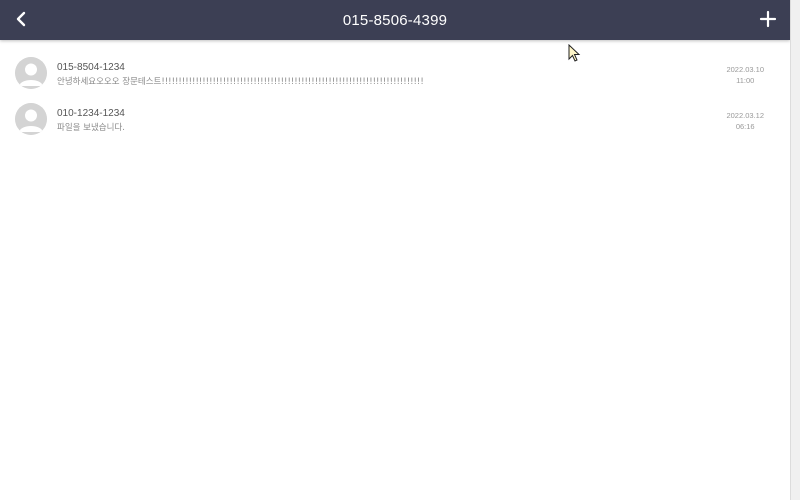 The height and width of the screenshot is (500, 800). Describe the element at coordinates (745, 80) in the screenshot. I see `message-time: 11:00` at that location.